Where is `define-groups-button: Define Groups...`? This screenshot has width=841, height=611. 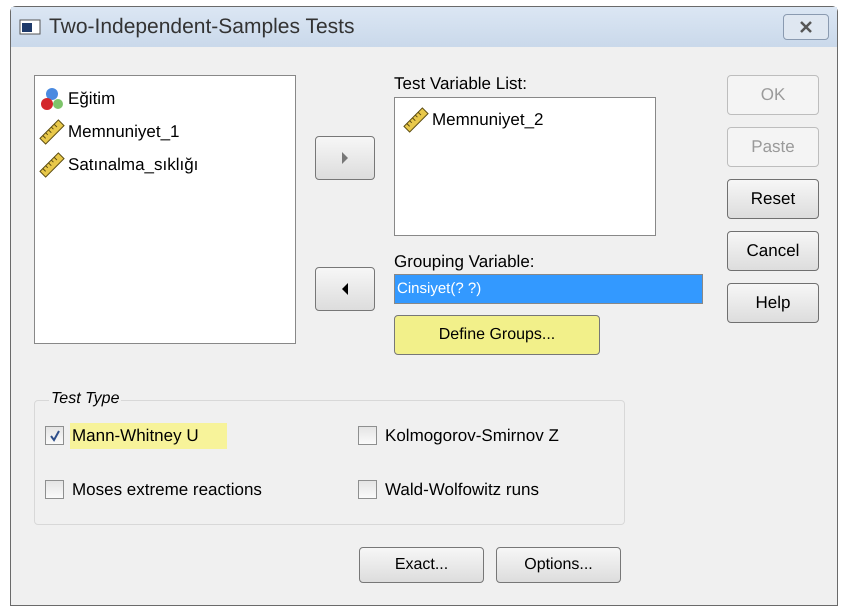 define-groups-button: Define Groups... is located at coordinates (497, 335).